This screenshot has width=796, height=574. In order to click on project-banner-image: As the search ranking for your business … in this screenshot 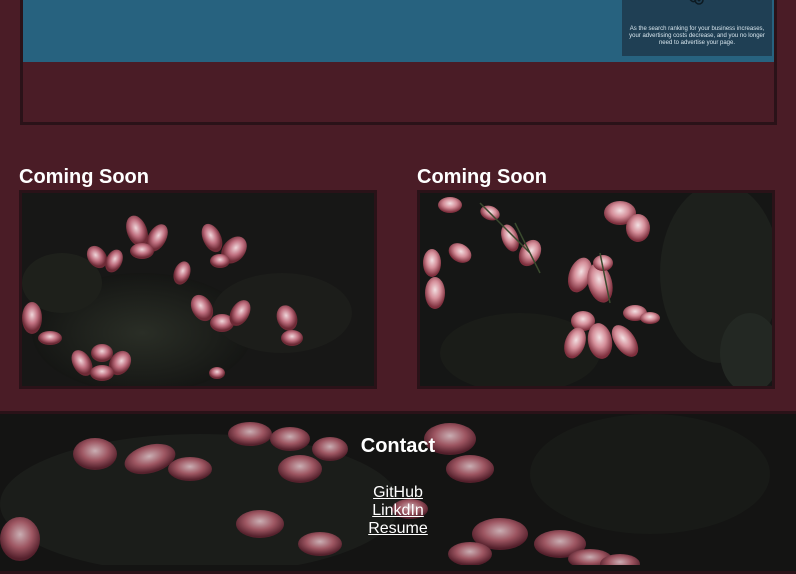, I will do `click(398, 31)`.